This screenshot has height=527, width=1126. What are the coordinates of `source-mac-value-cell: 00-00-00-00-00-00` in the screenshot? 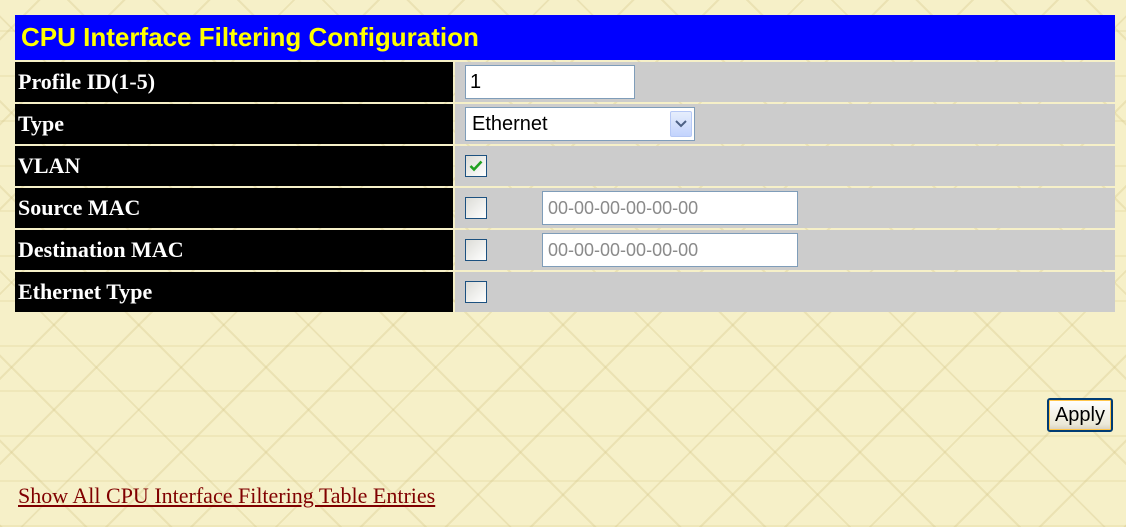 It's located at (785, 208).